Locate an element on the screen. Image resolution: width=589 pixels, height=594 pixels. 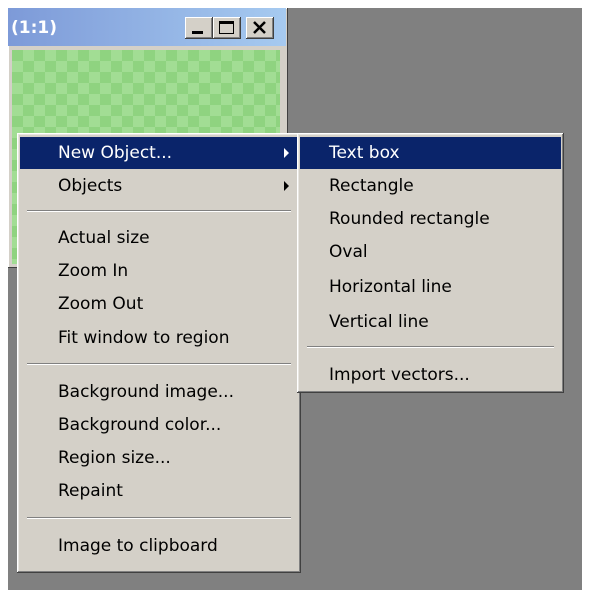
menu-item-fit-window: Fit window to region is located at coordinates (159, 338).